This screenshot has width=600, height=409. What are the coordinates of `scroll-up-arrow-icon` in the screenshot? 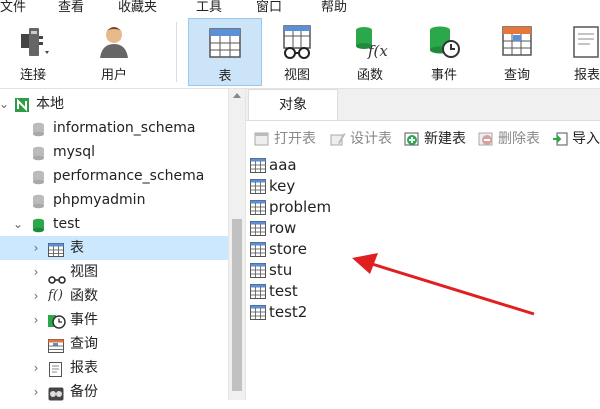 It's located at (237, 95).